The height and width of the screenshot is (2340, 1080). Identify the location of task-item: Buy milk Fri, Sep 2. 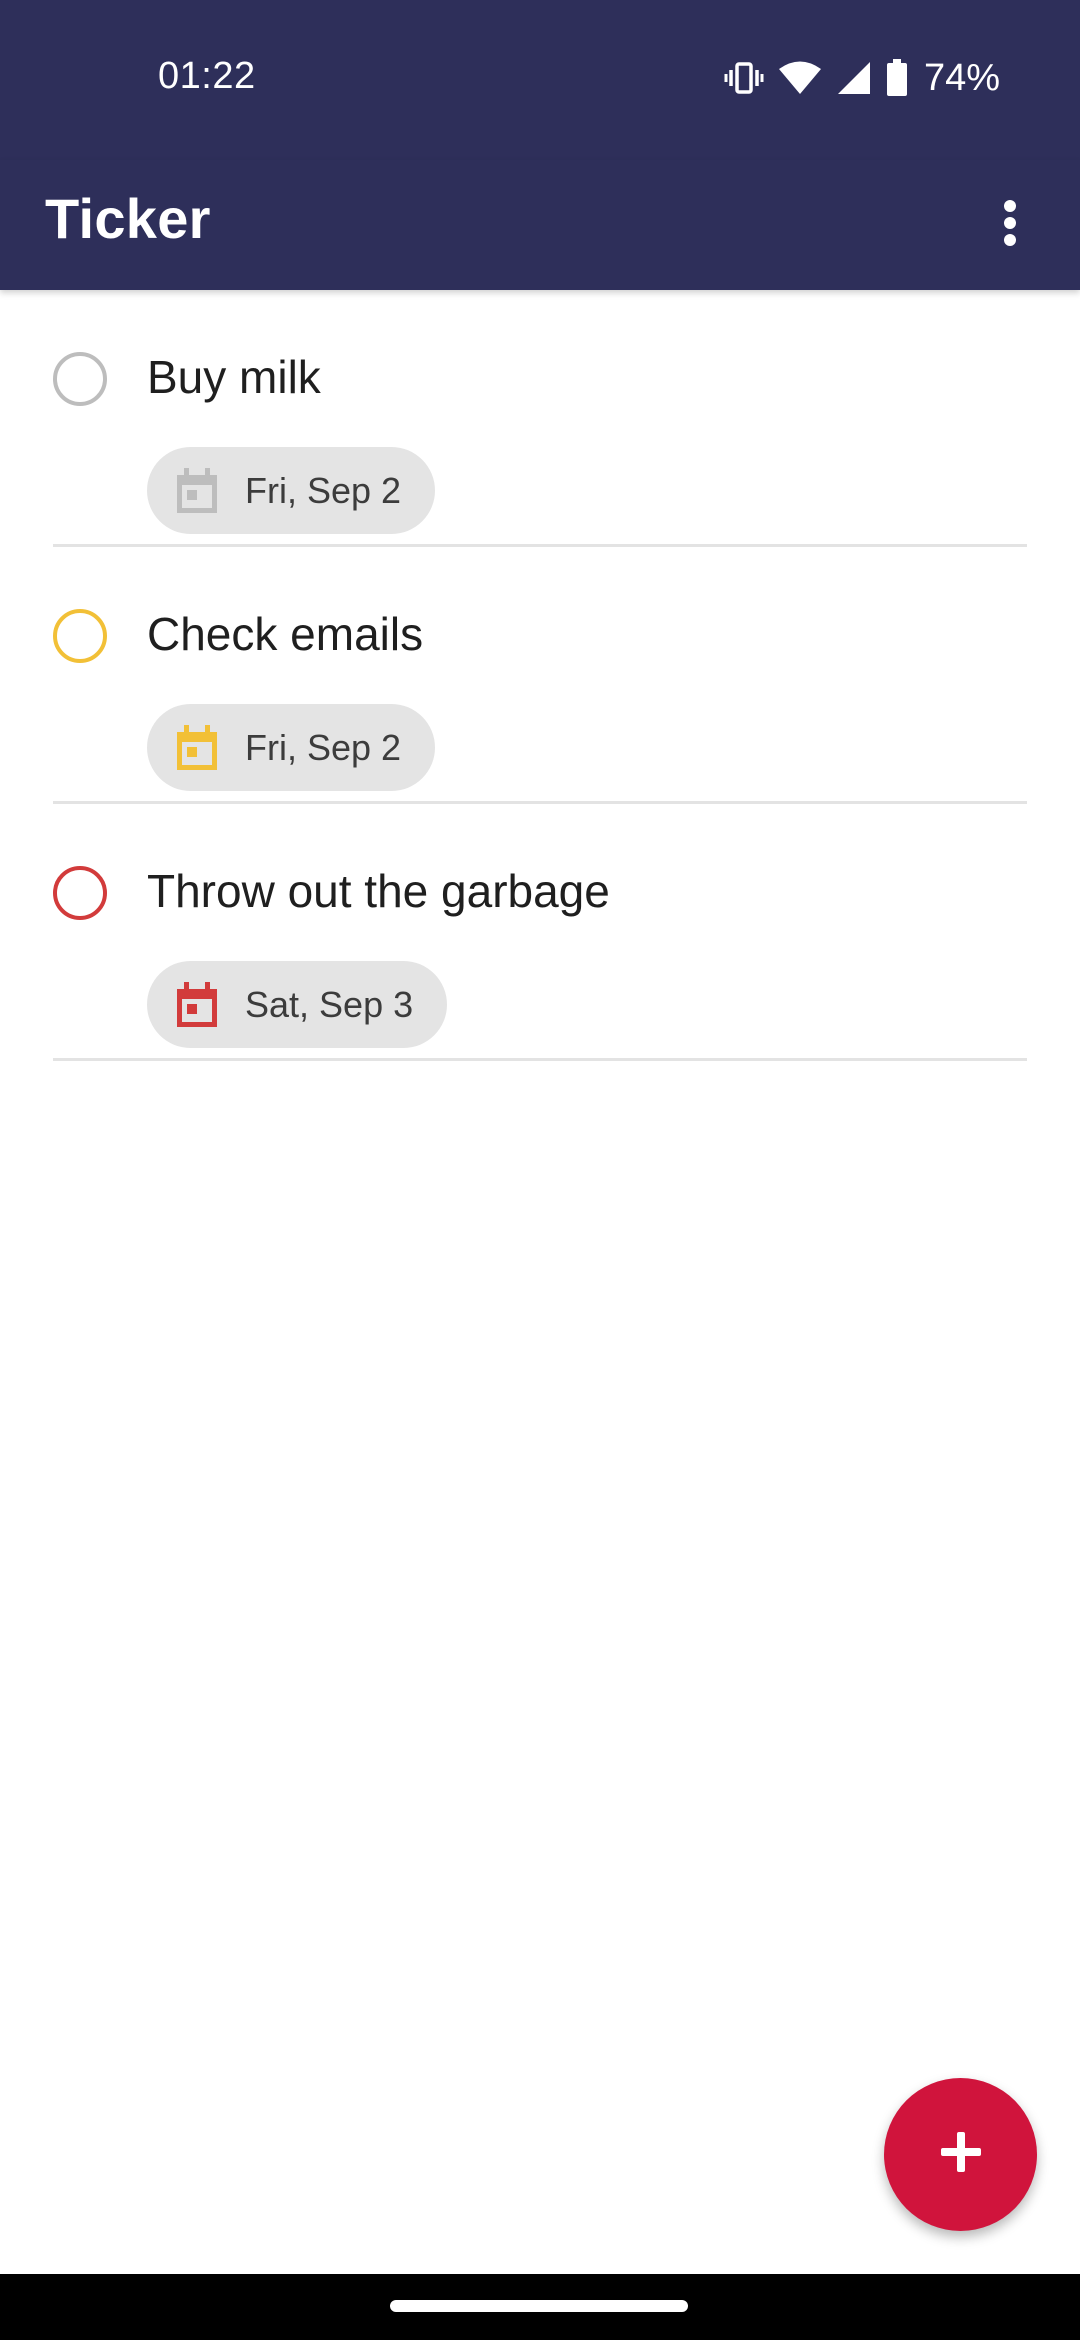
(540, 418).